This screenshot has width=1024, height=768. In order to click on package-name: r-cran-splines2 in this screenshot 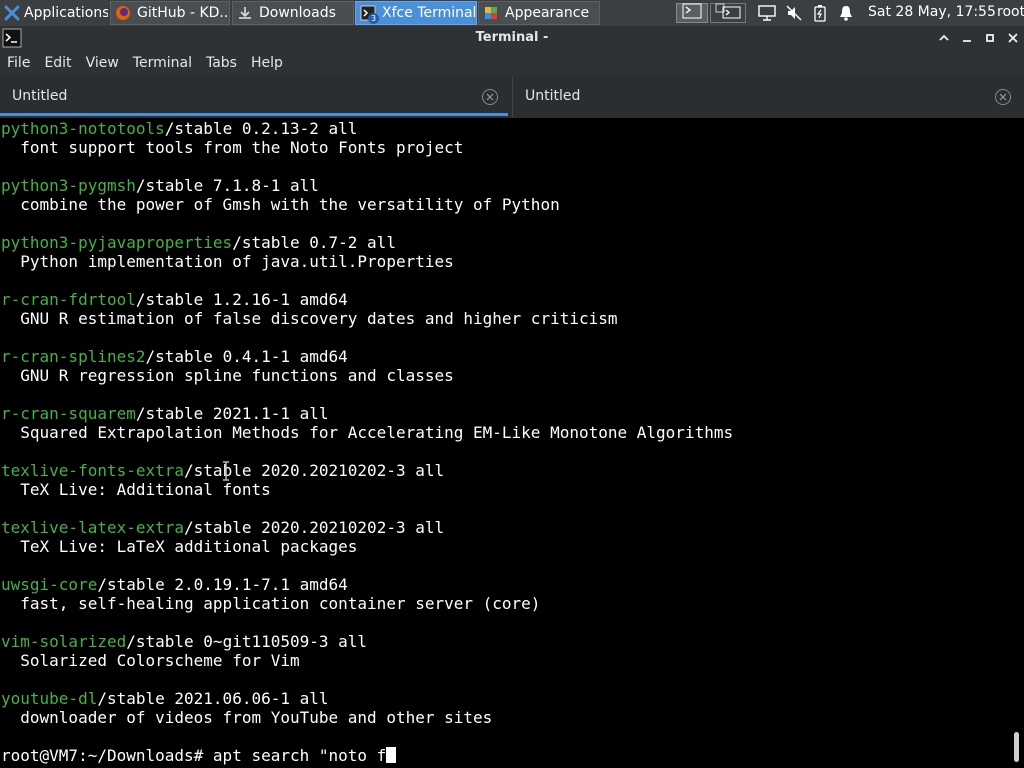, I will do `click(73, 356)`.